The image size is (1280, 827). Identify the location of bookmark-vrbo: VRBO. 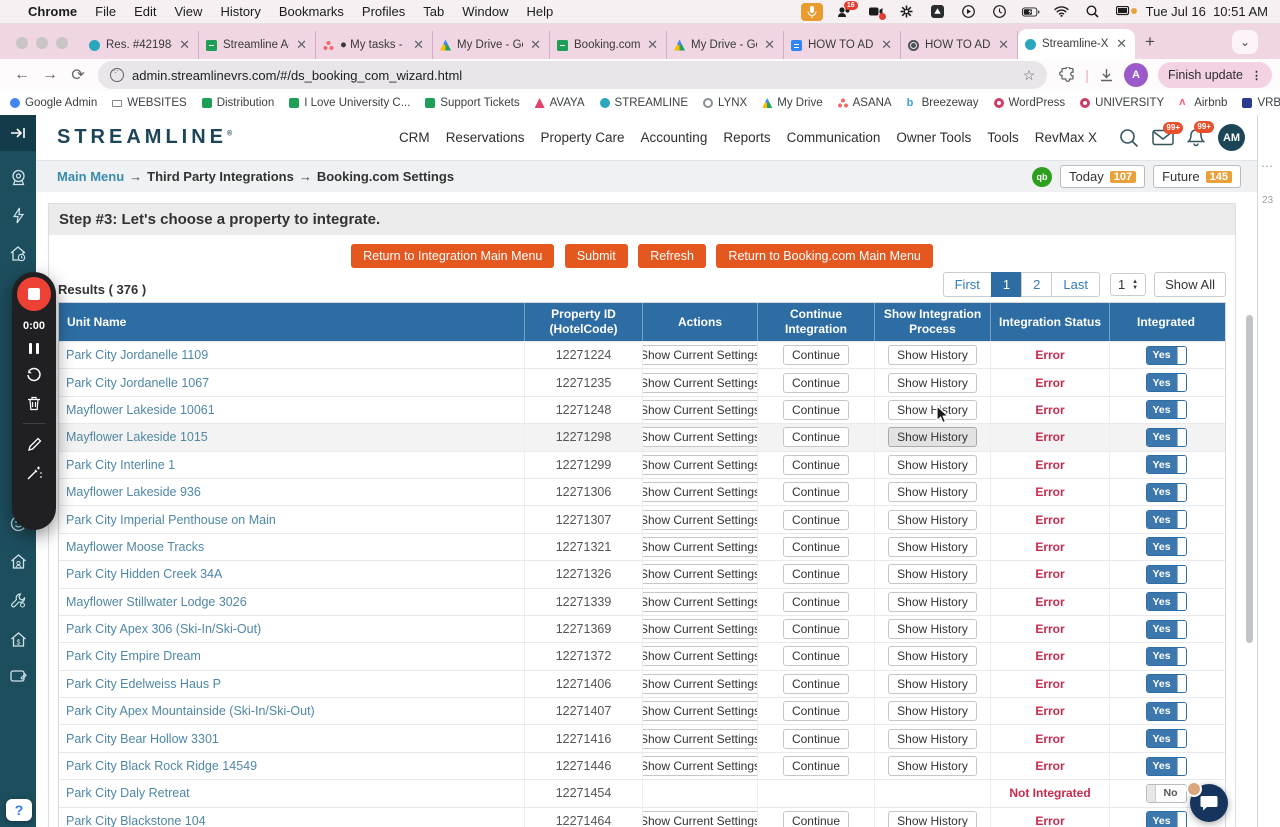
(1261, 103).